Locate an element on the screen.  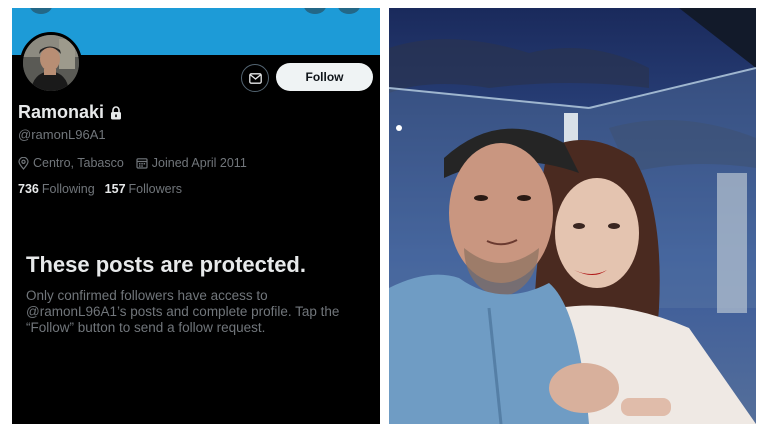
profile-name: Ramonaki is located at coordinates (70, 112).